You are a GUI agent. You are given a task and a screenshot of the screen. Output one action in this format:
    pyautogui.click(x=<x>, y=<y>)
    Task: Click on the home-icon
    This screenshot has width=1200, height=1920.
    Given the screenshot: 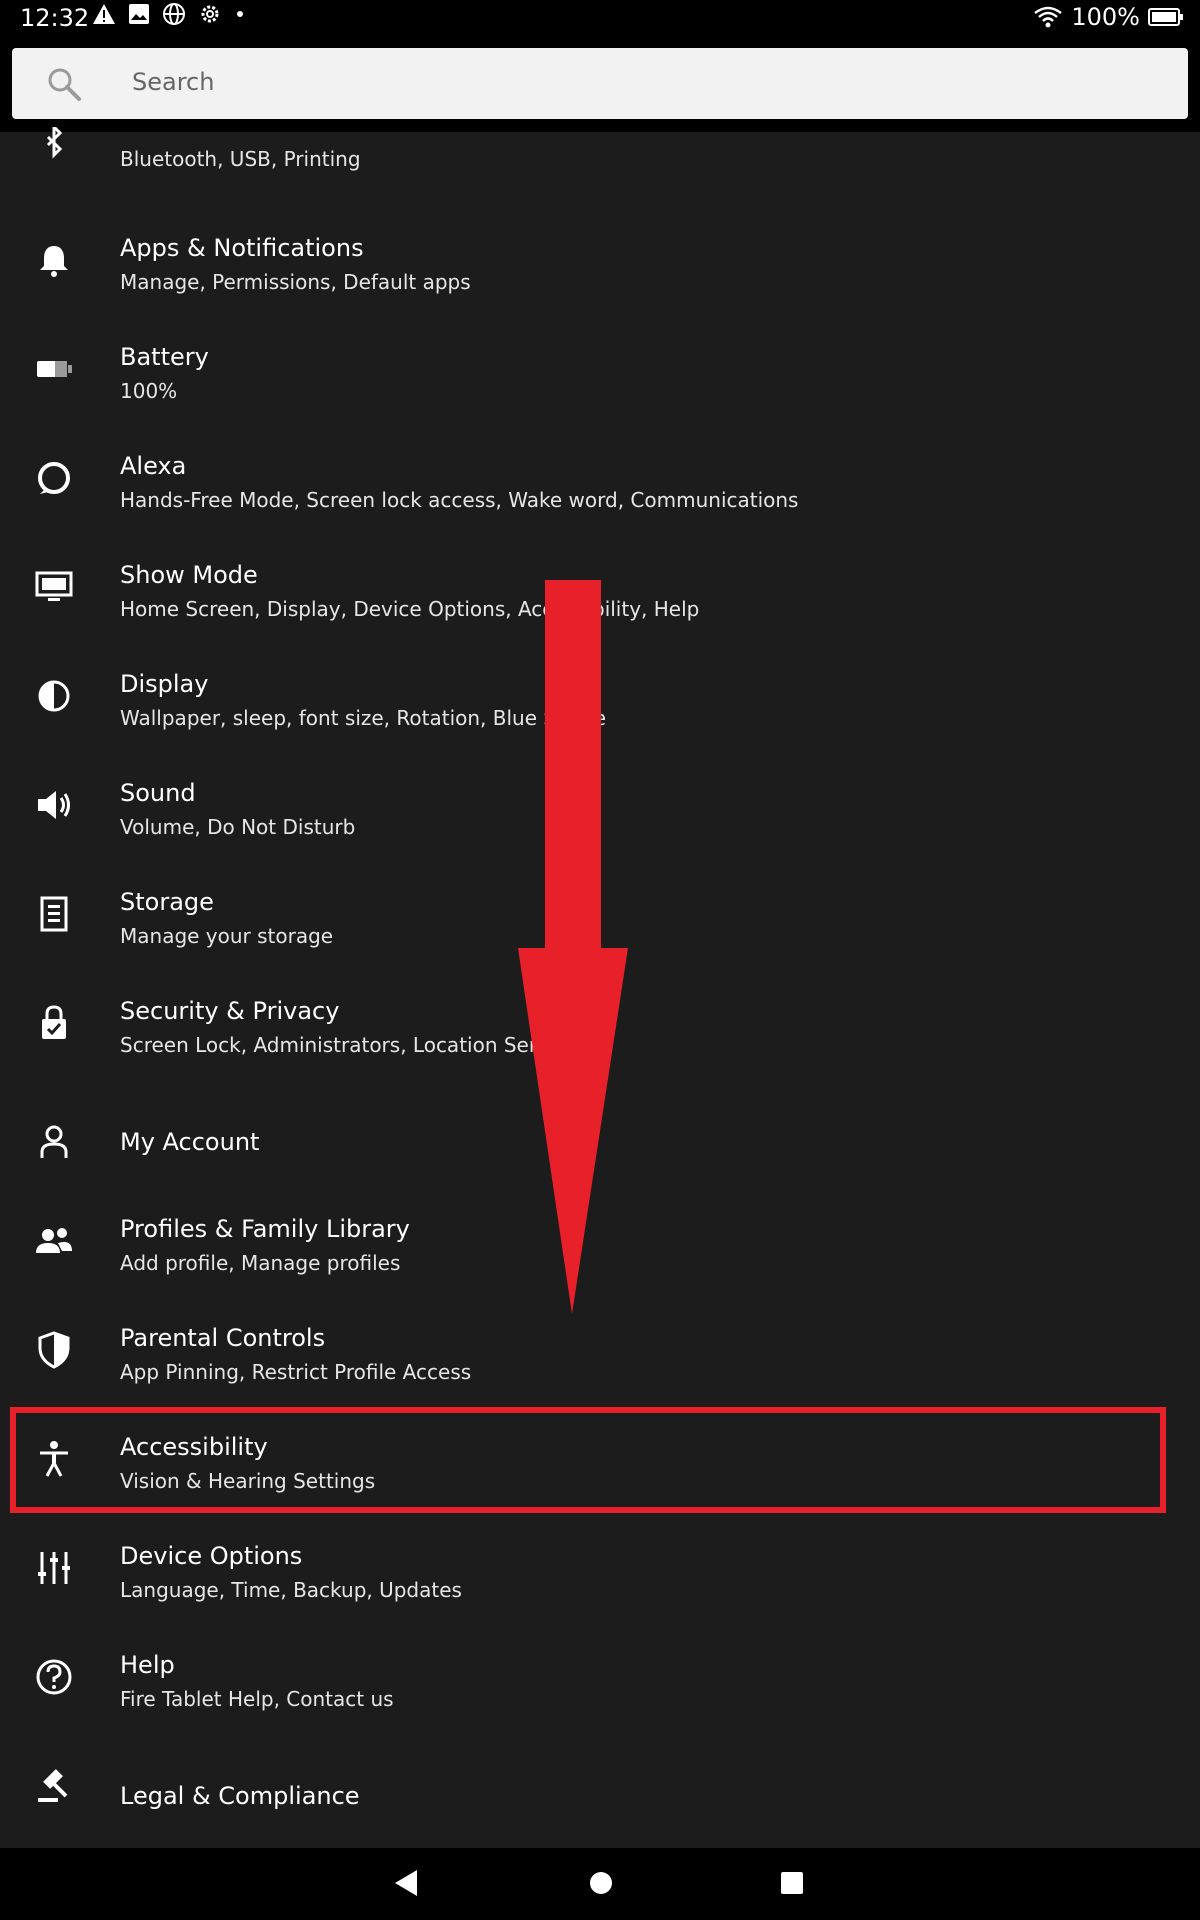 What is the action you would take?
    pyautogui.click(x=601, y=1883)
    